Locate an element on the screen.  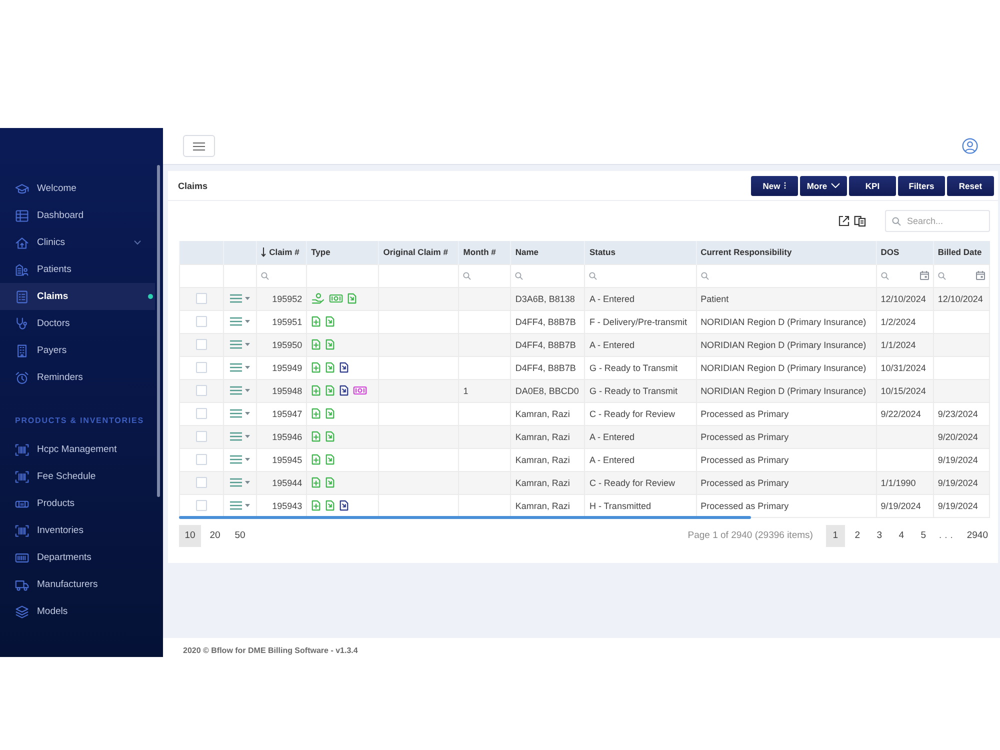
sidebar-item: Doctors is located at coordinates (77, 323).